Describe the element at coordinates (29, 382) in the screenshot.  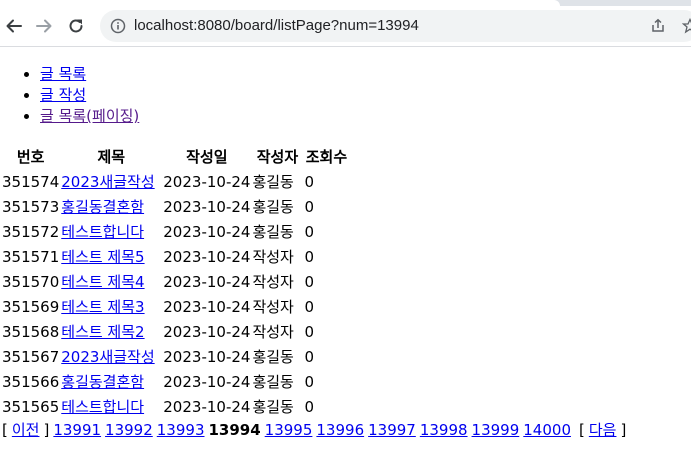
I see `table-cell: 351566` at that location.